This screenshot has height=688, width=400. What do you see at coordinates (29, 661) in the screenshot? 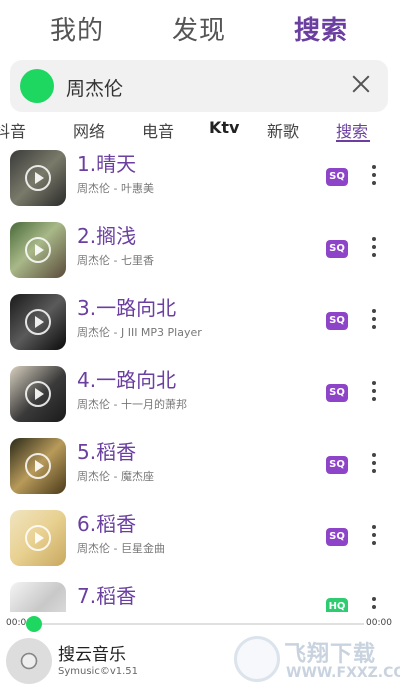
I see `now-playing-cover` at bounding box center [29, 661].